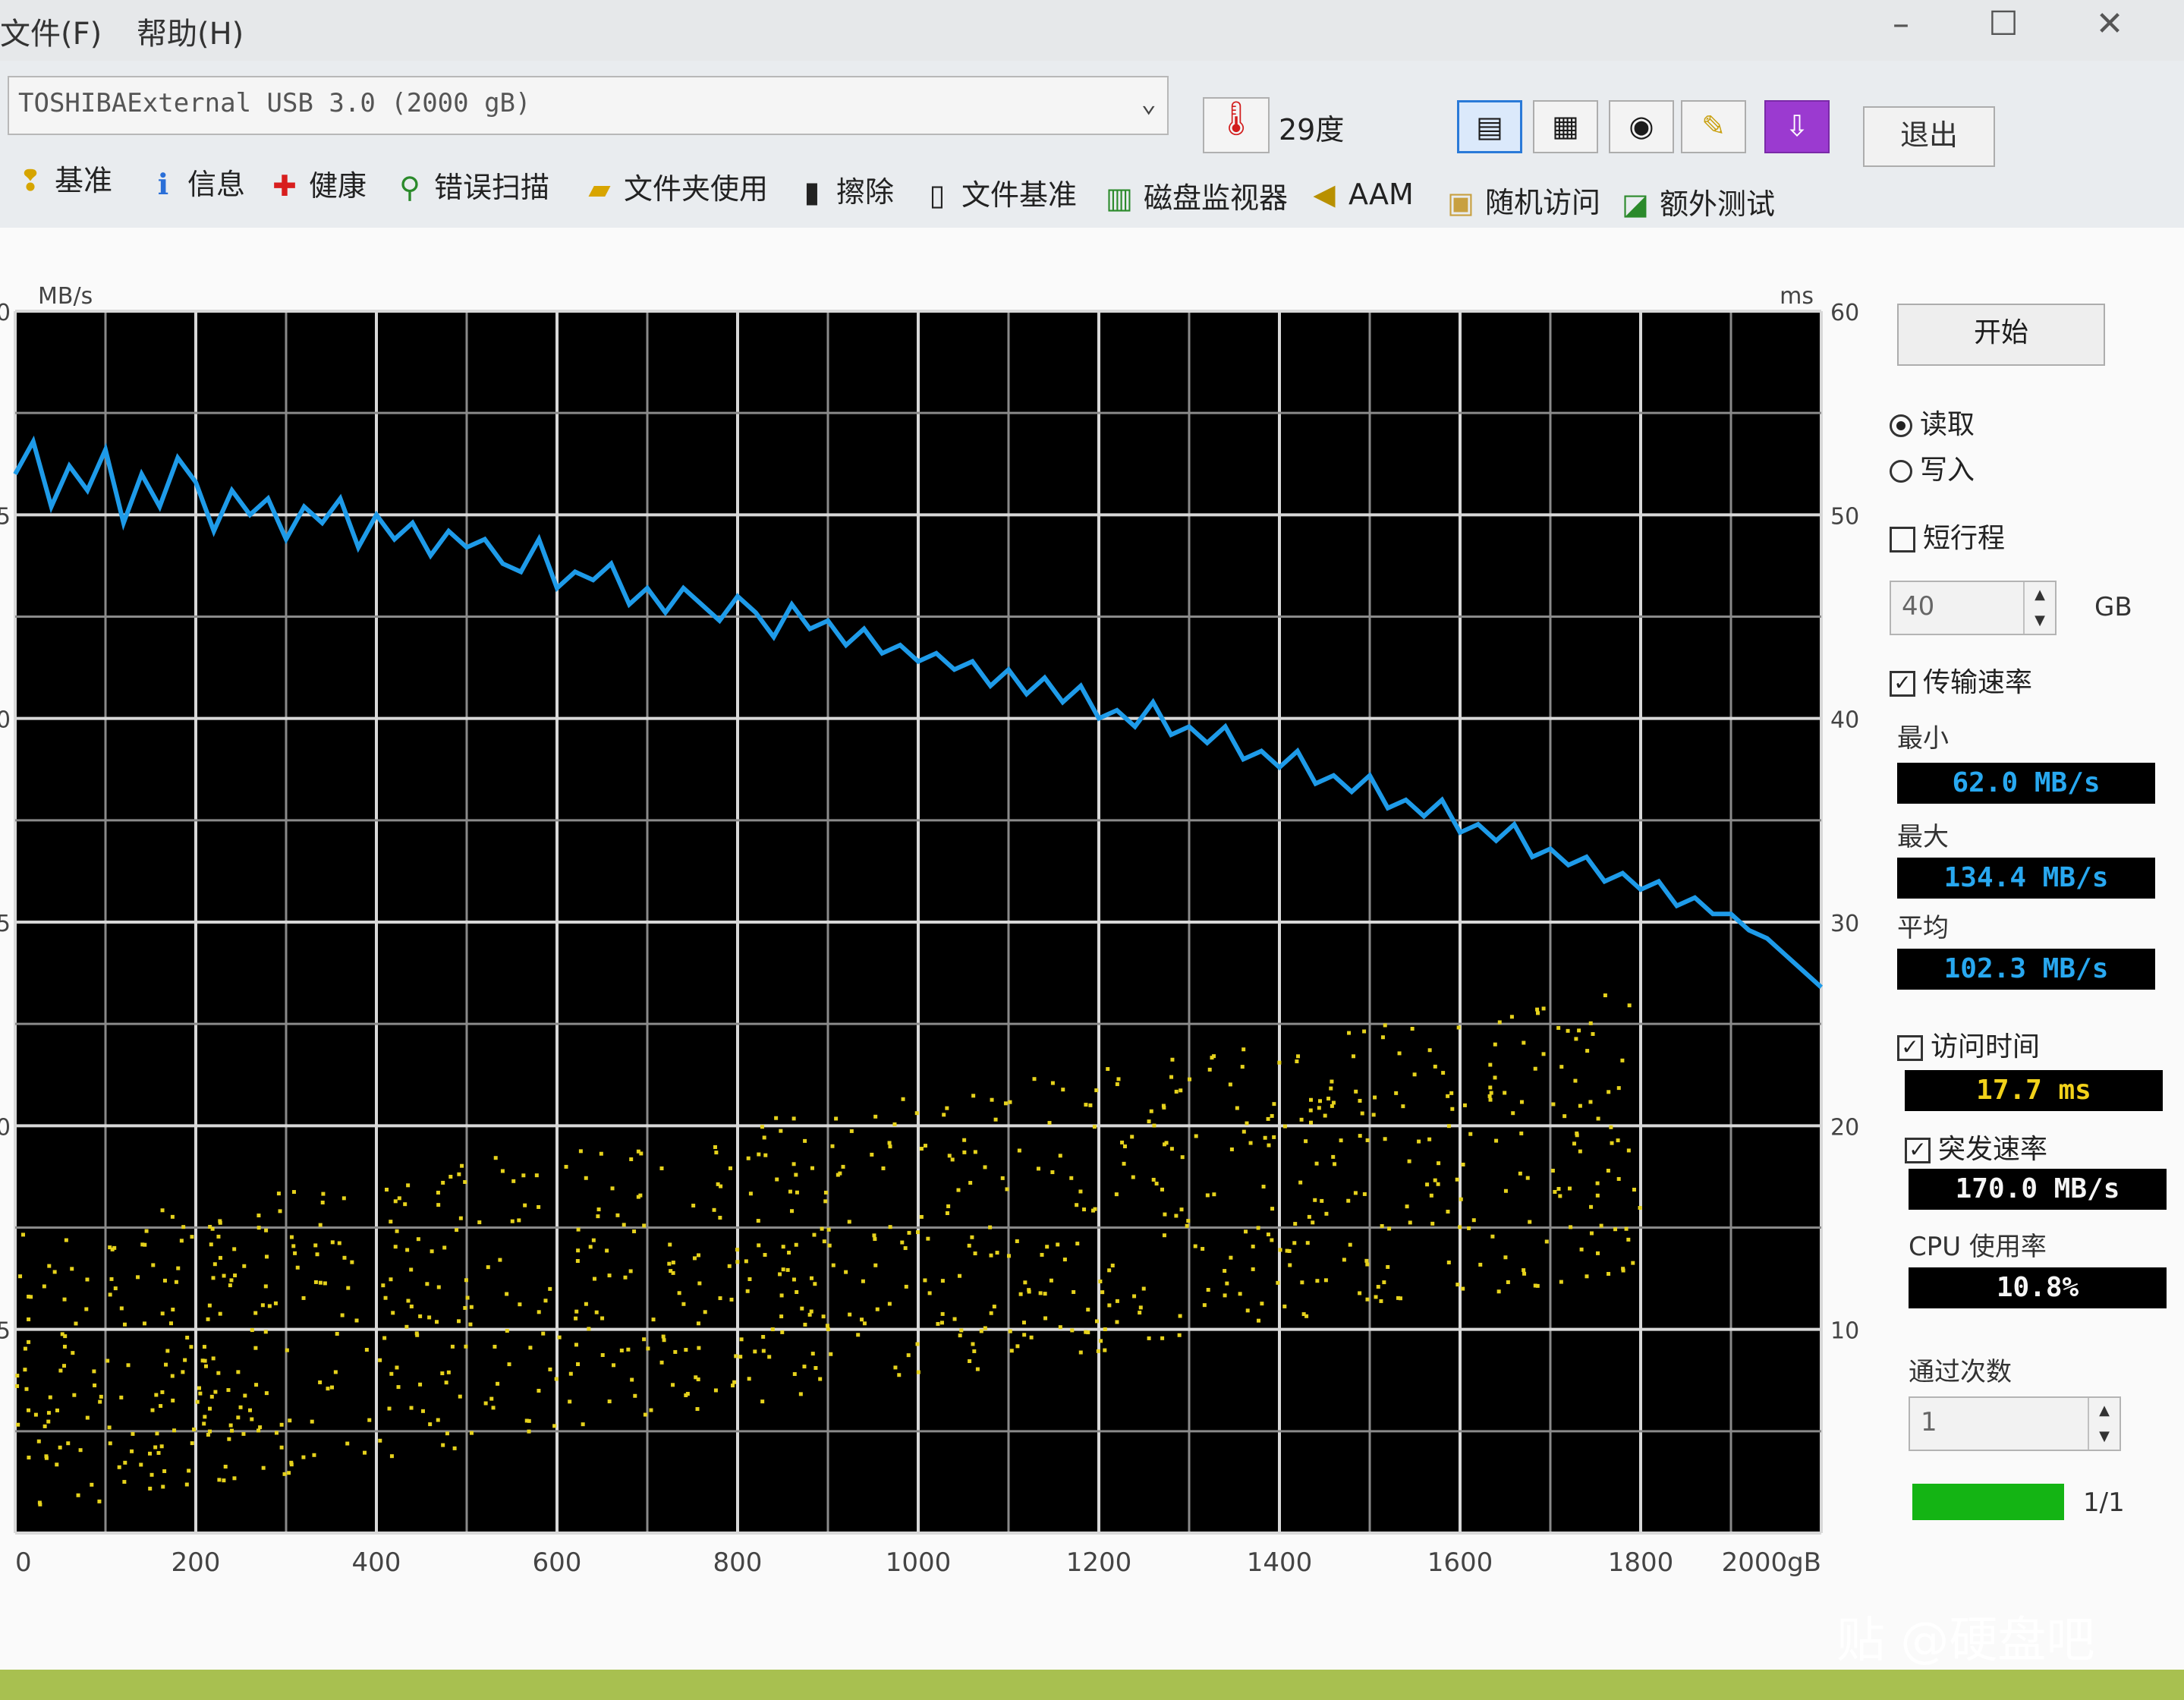  What do you see at coordinates (197, 182) in the screenshot?
I see `tab-info: ℹ 信息` at bounding box center [197, 182].